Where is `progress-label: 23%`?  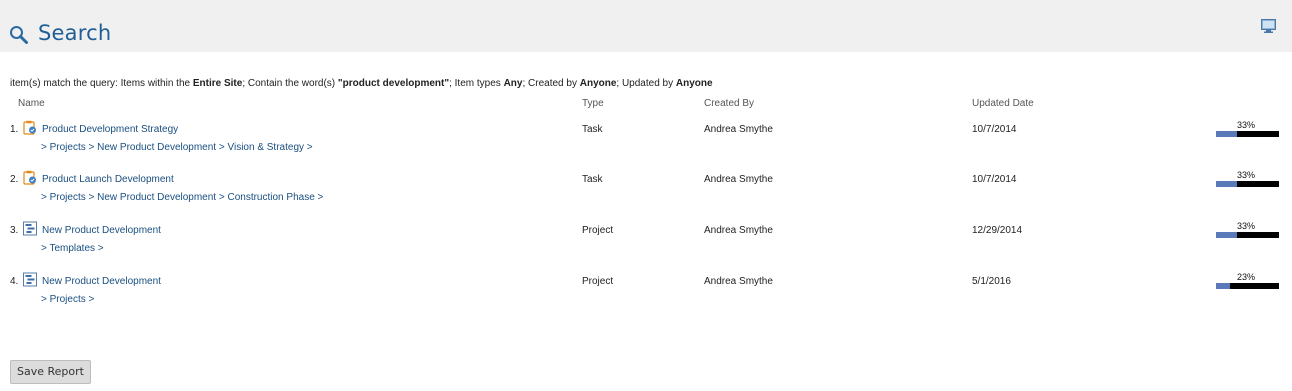 progress-label: 23% is located at coordinates (1246, 277).